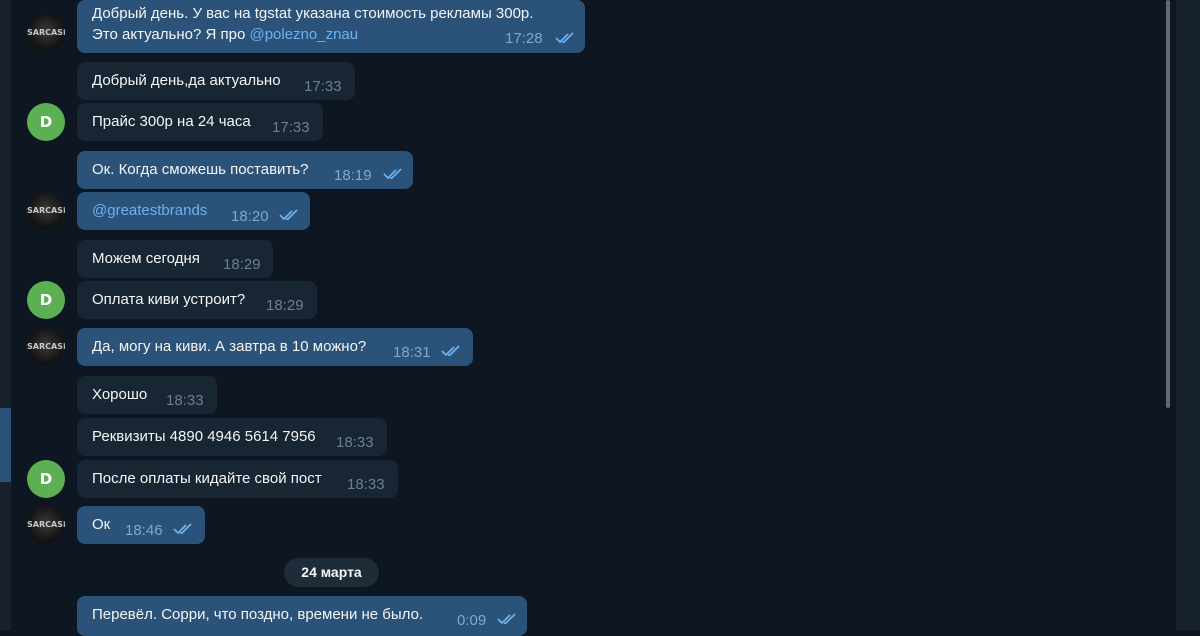  What do you see at coordinates (169, 299) in the screenshot?
I see `message-text: Оплата киви устроит?` at bounding box center [169, 299].